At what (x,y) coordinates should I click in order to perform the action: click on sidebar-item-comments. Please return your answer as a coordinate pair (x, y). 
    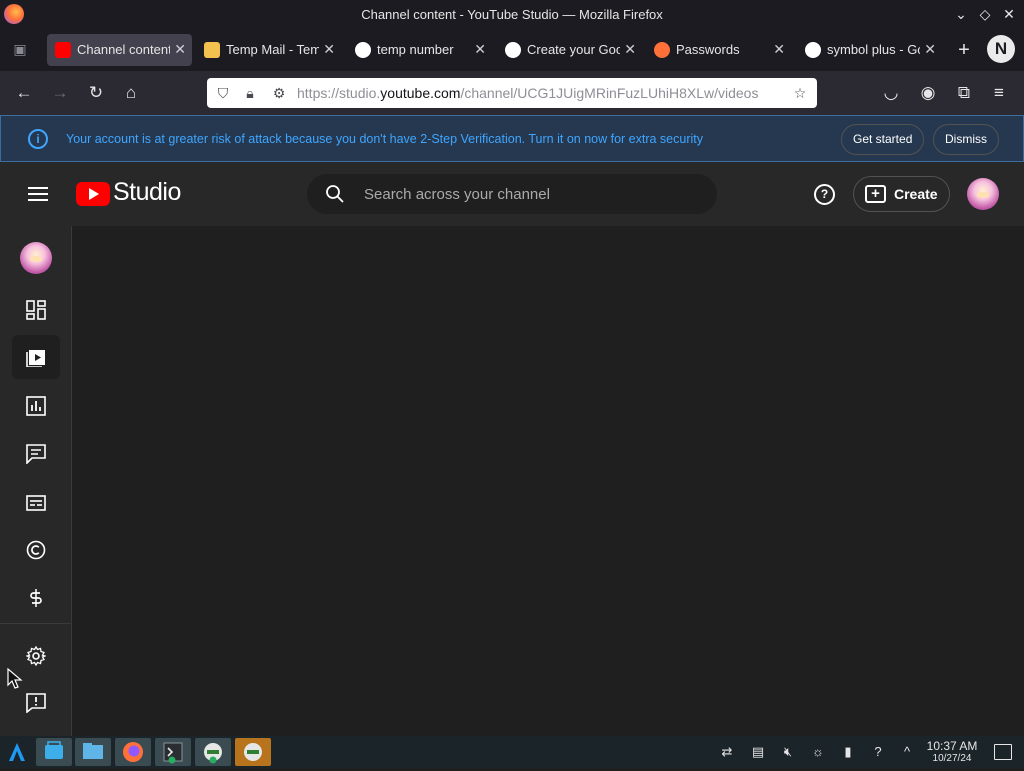
    Looking at the image, I should click on (36, 454).